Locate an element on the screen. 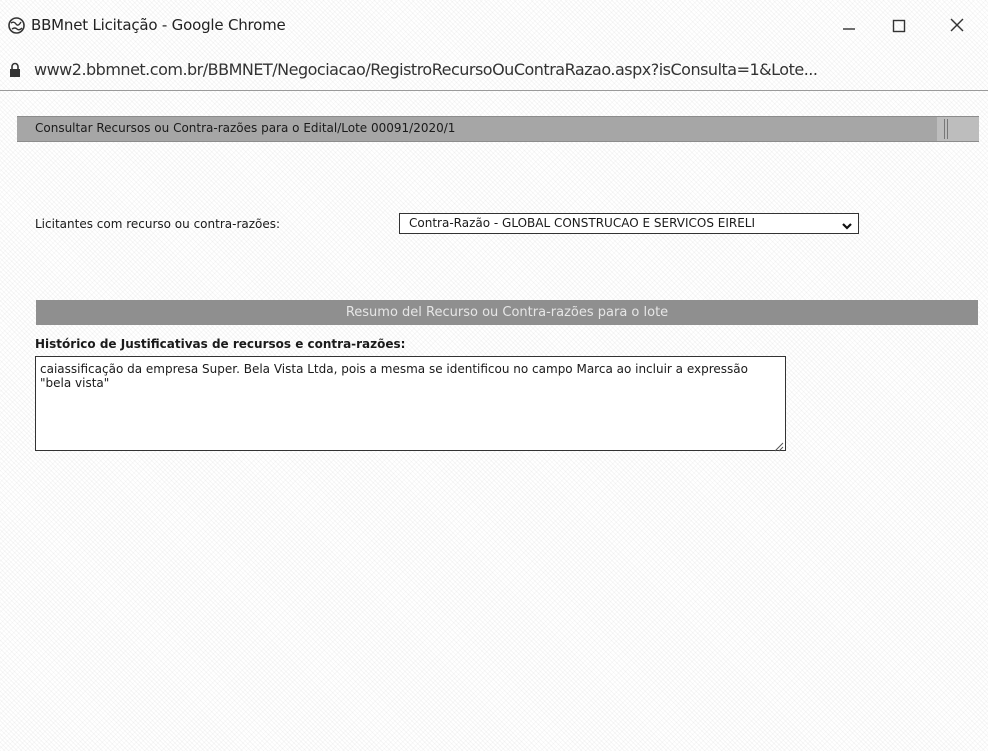 The image size is (988, 751). minimize-button is located at coordinates (849, 27).